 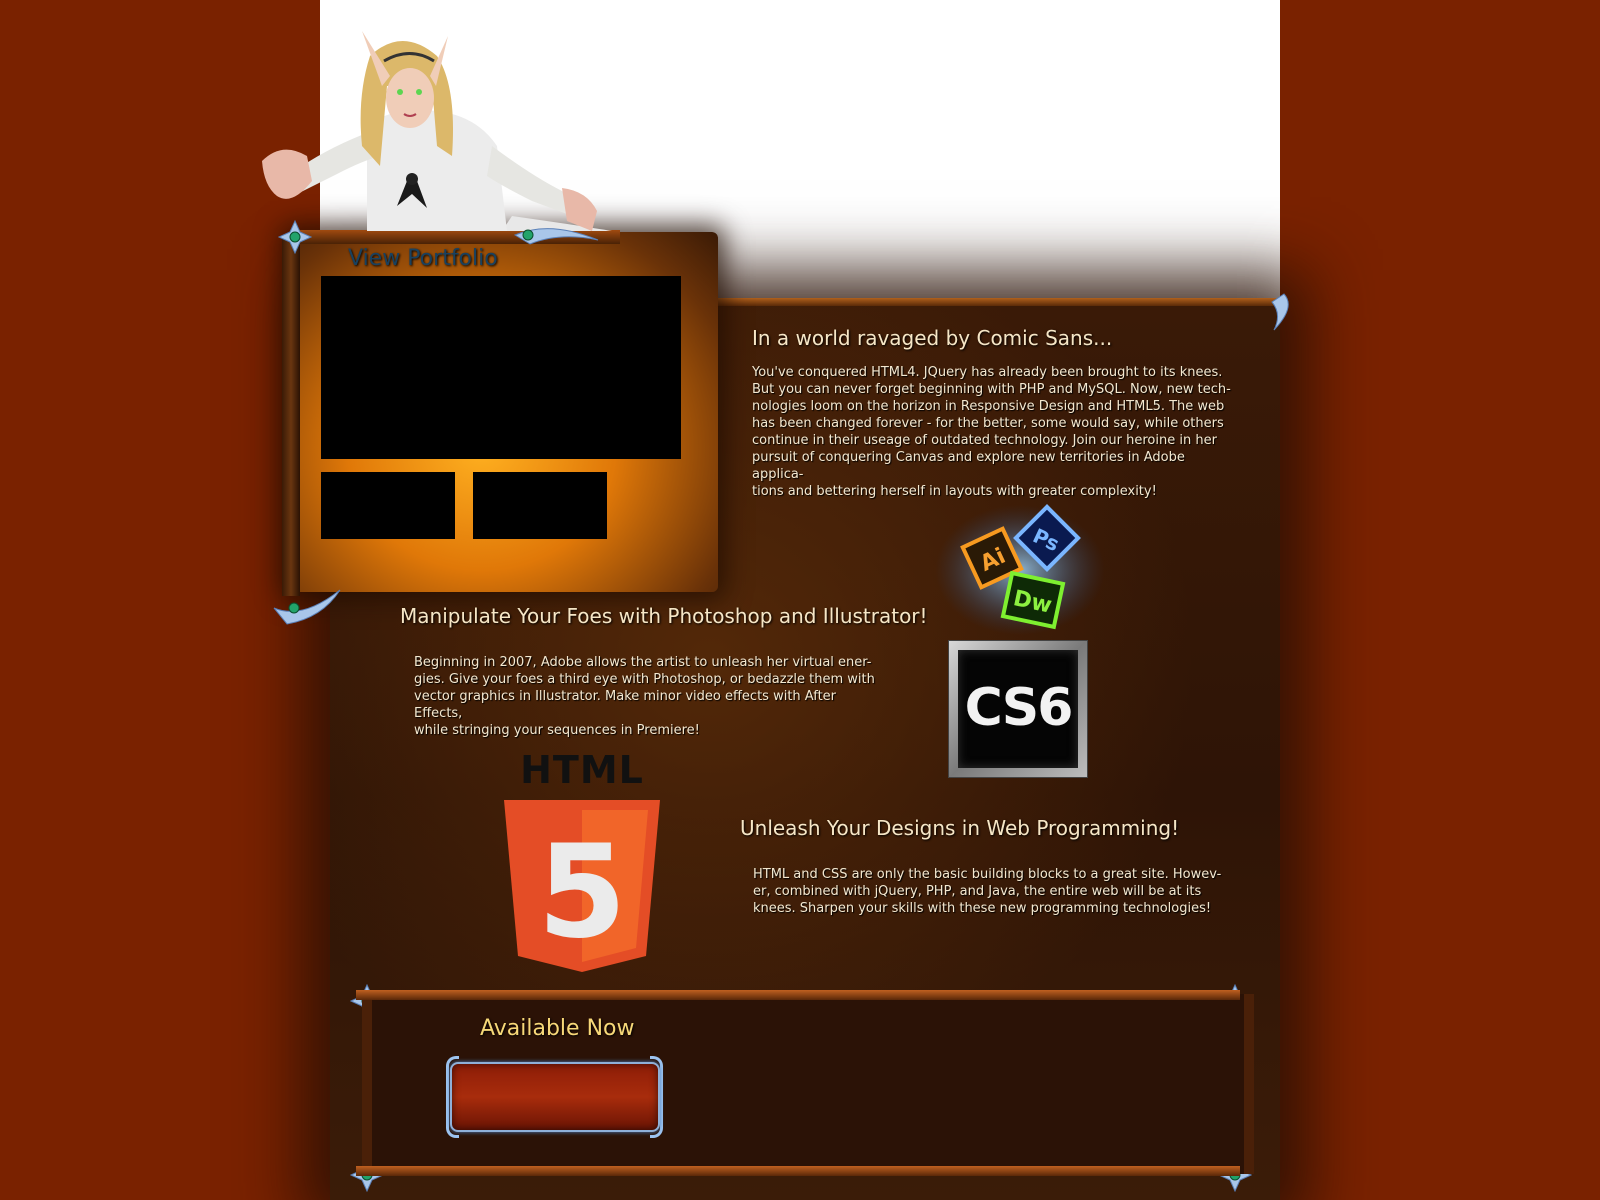 What do you see at coordinates (582, 770) in the screenshot?
I see `html5-logo-label: HTML` at bounding box center [582, 770].